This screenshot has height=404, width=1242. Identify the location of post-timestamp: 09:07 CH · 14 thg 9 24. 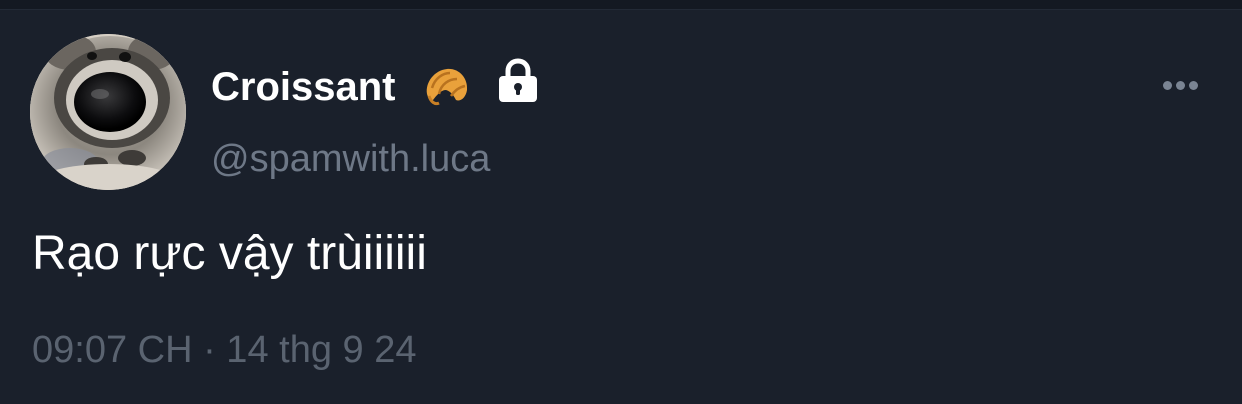
(224, 350).